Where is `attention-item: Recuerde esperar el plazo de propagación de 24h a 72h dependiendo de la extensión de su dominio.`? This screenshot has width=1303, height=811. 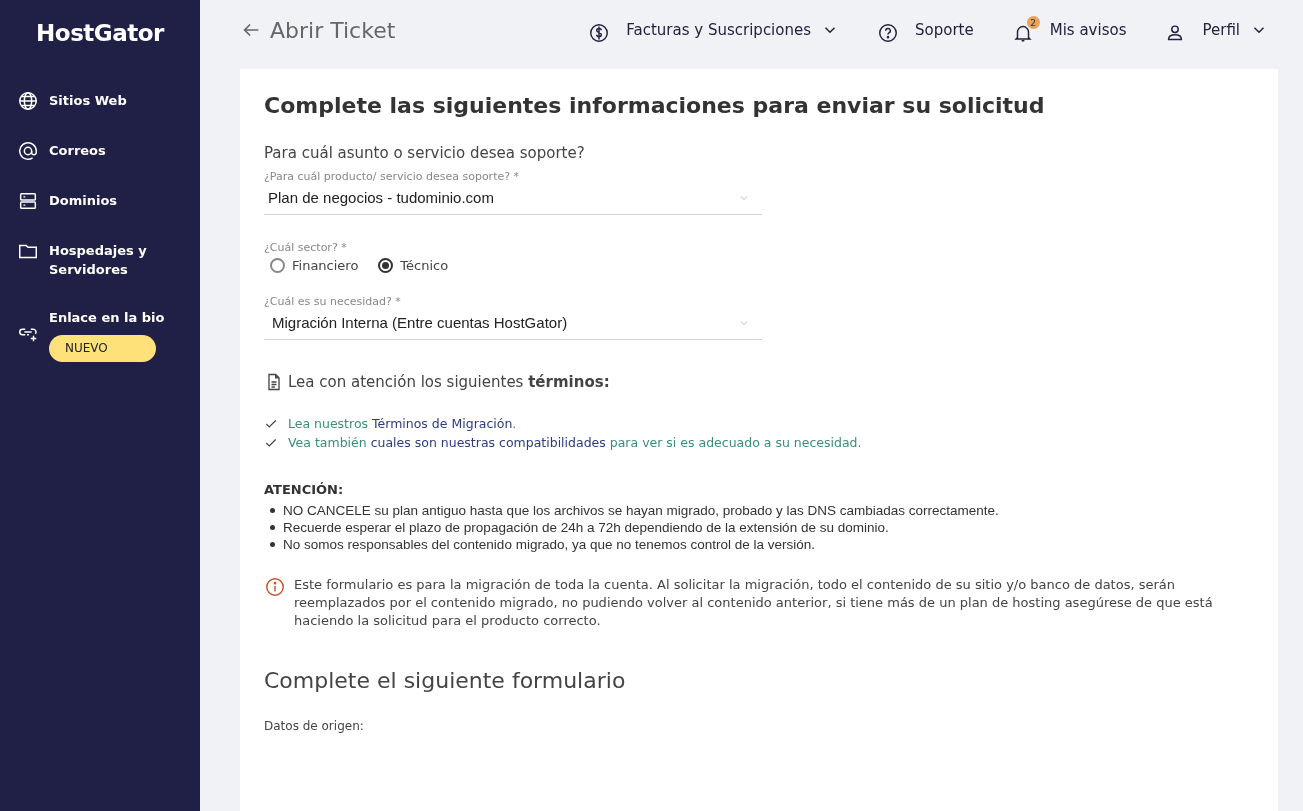 attention-item: Recuerde esperar el plazo de propagación de 24h a 72h dependiendo de la extensión de su dominio. is located at coordinates (586, 527).